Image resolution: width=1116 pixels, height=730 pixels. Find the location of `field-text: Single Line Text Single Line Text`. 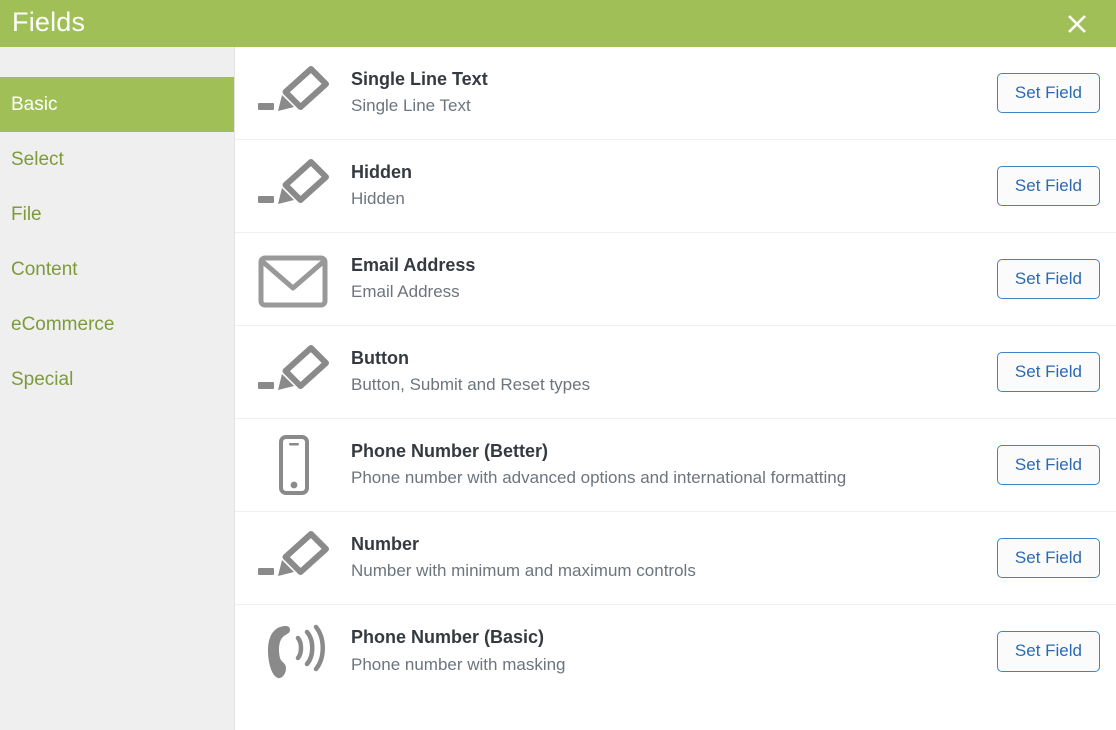

field-text: Single Line Text Single Line Text is located at coordinates (674, 93).